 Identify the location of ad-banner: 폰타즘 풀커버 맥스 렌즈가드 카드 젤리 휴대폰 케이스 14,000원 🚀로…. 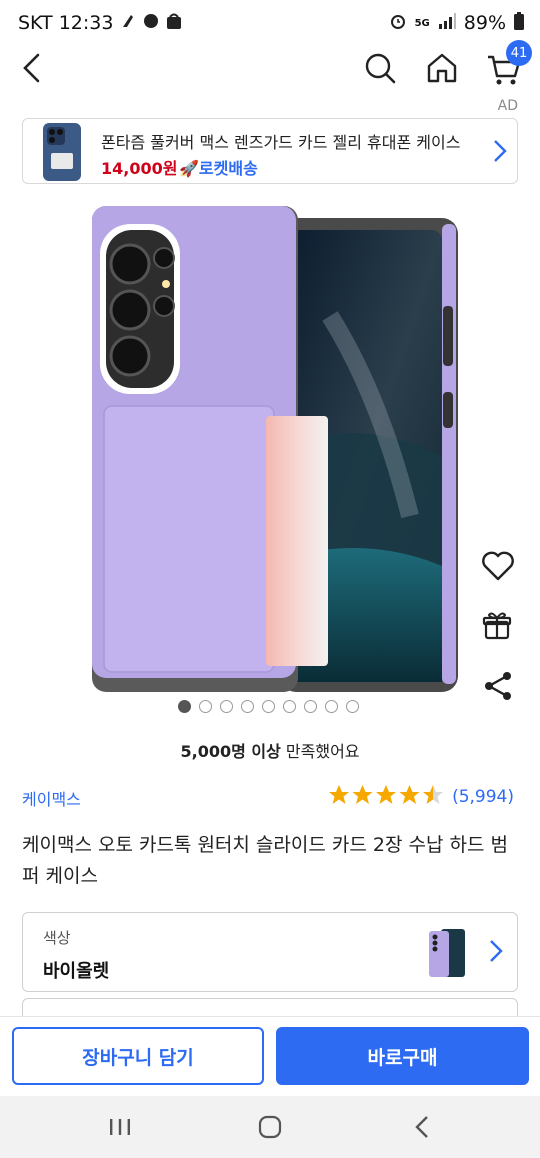
(270, 151).